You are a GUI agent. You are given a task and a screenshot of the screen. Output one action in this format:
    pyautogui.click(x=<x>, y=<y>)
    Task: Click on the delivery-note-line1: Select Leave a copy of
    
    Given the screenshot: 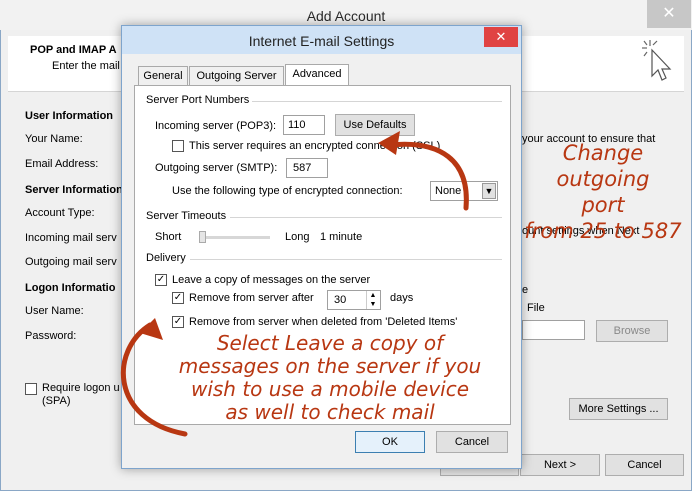 What is the action you would take?
    pyautogui.click(x=330, y=343)
    